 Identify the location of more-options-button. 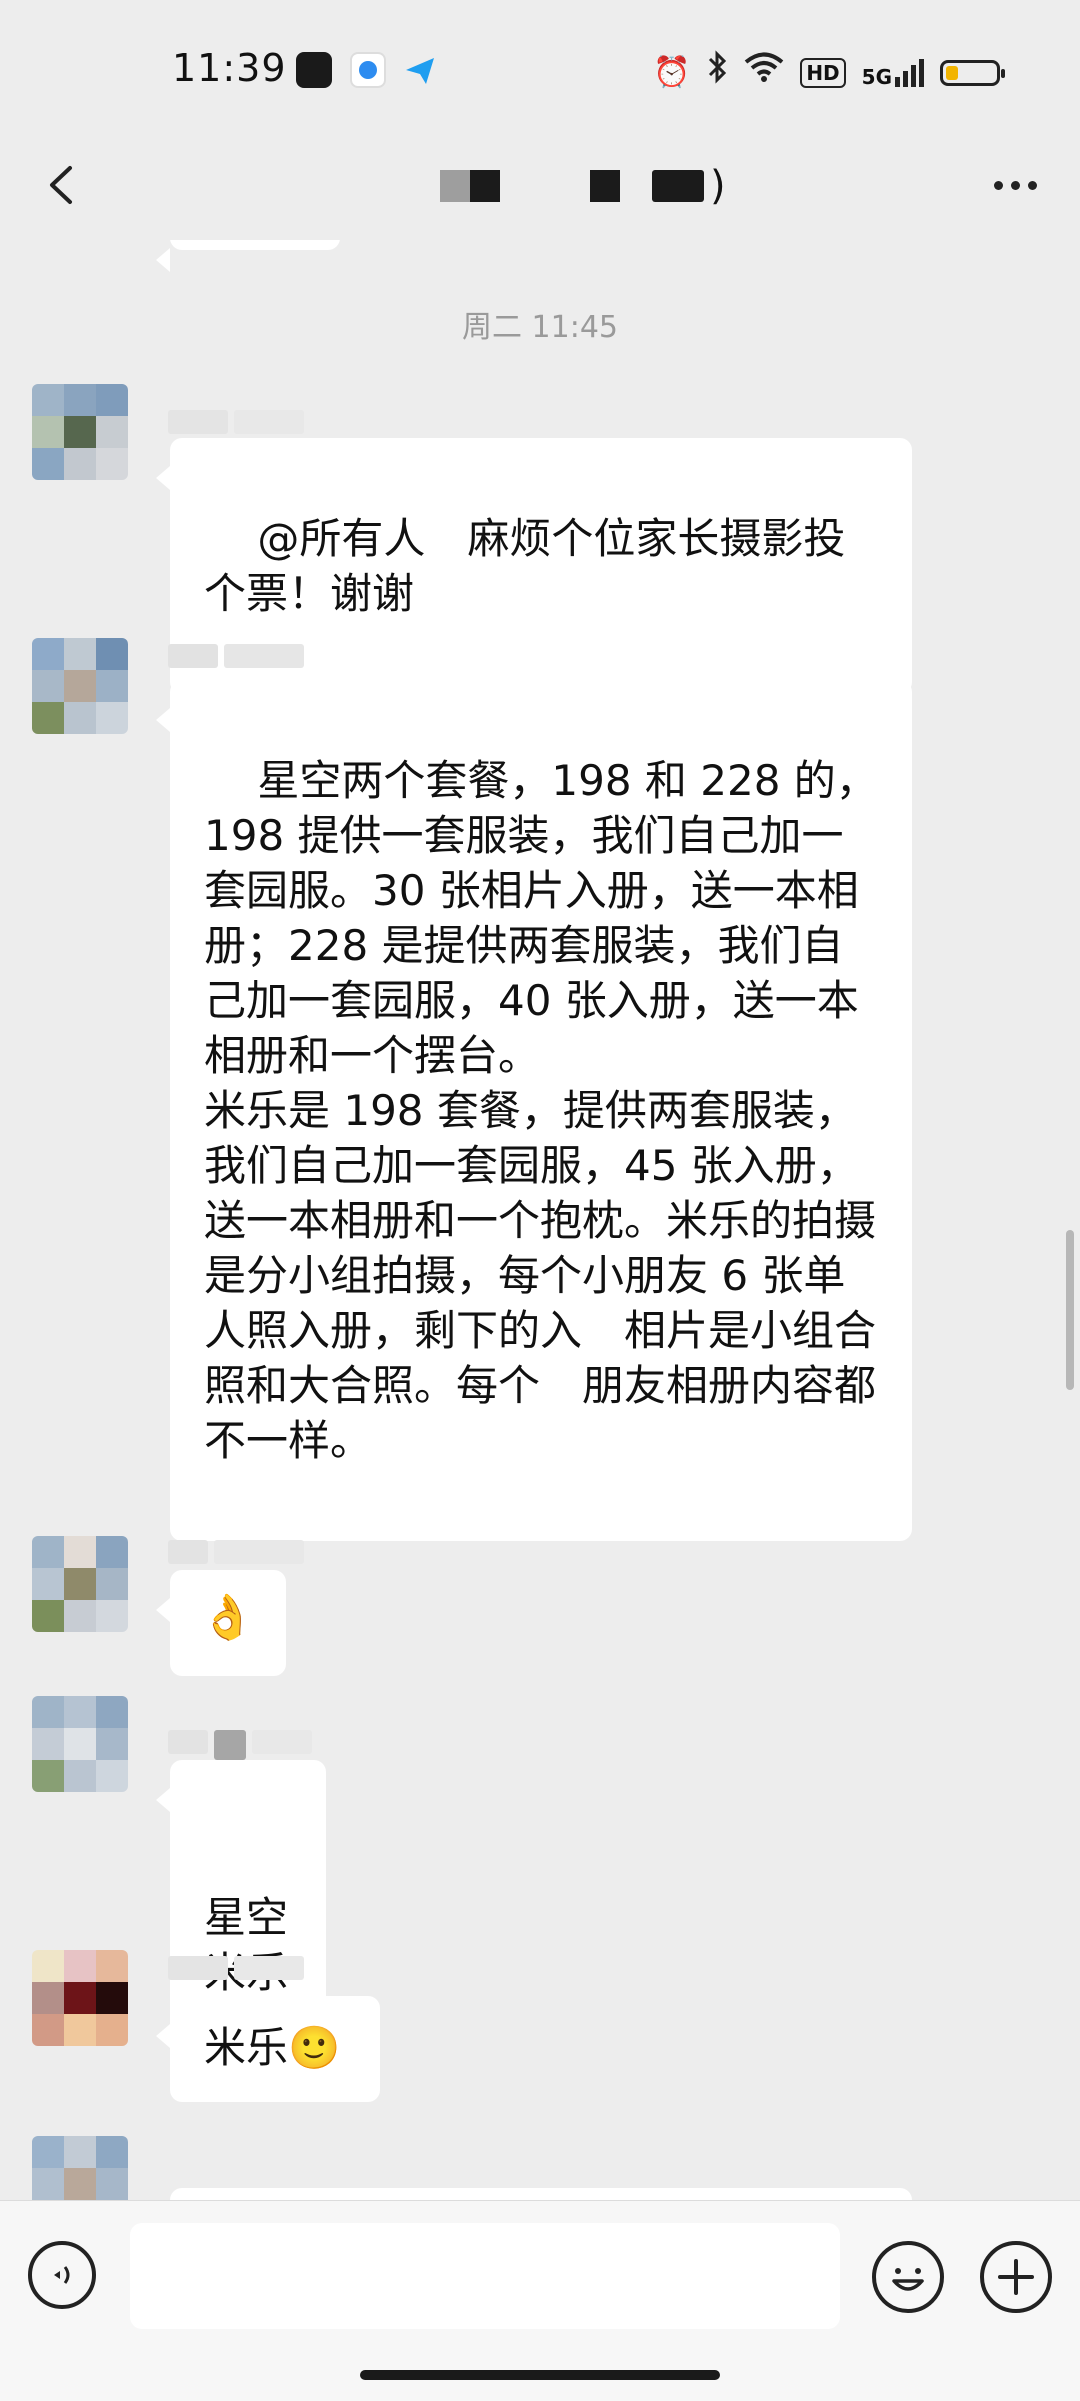
(1015, 185).